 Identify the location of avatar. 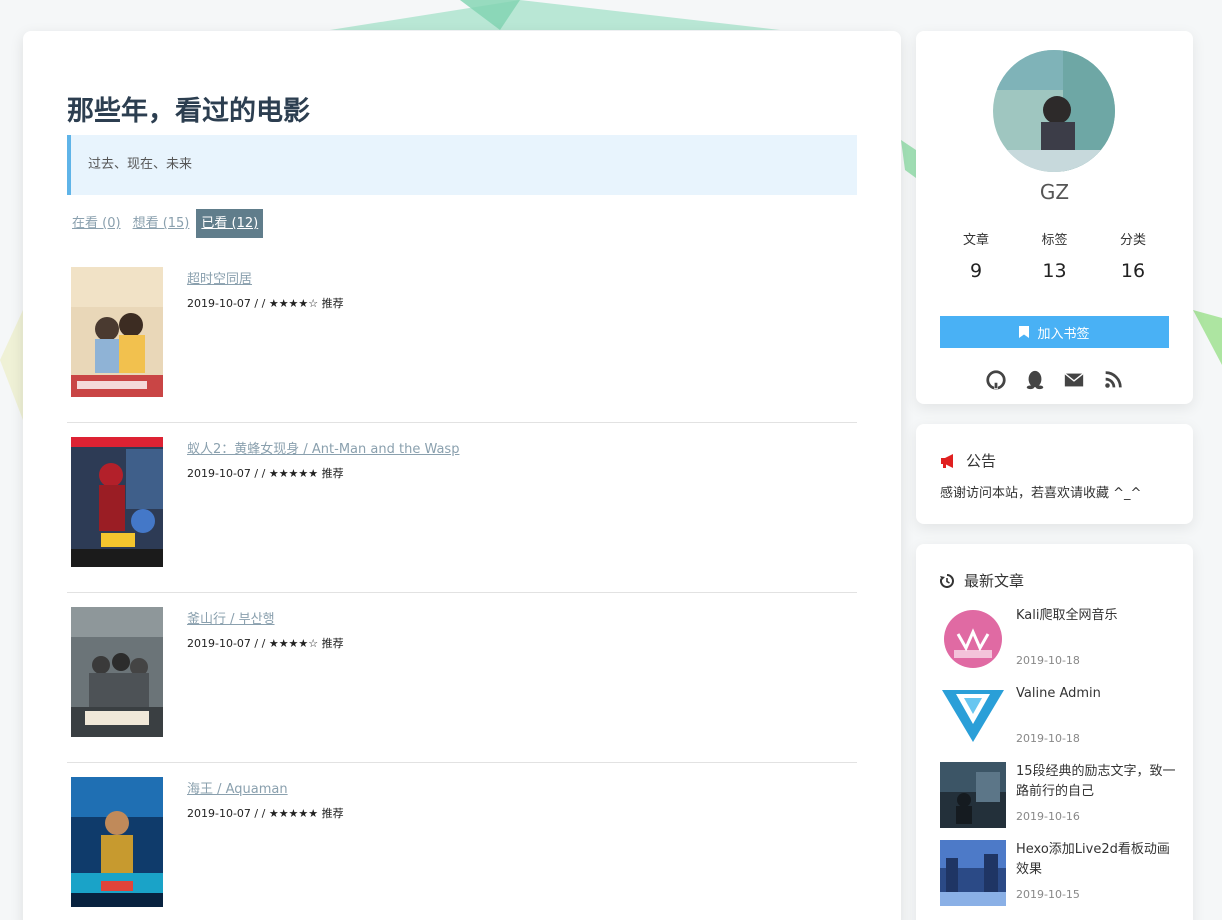
(1054, 111).